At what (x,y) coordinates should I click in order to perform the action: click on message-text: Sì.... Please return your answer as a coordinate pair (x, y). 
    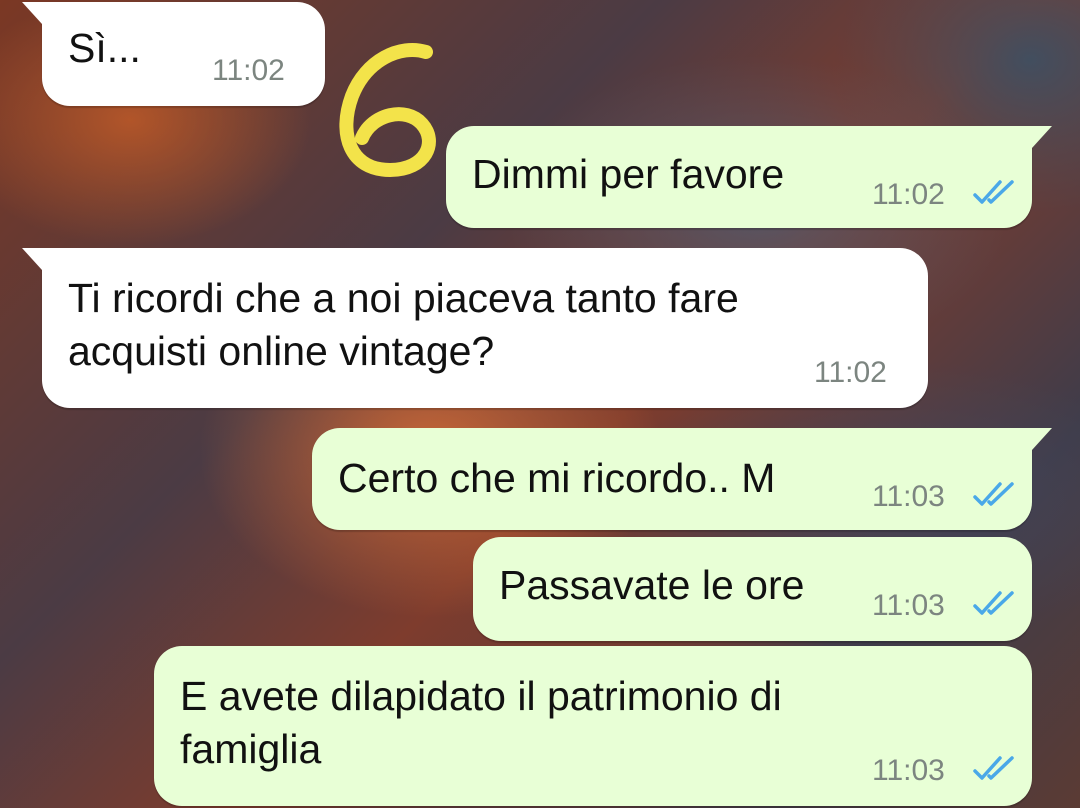
    Looking at the image, I should click on (104, 48).